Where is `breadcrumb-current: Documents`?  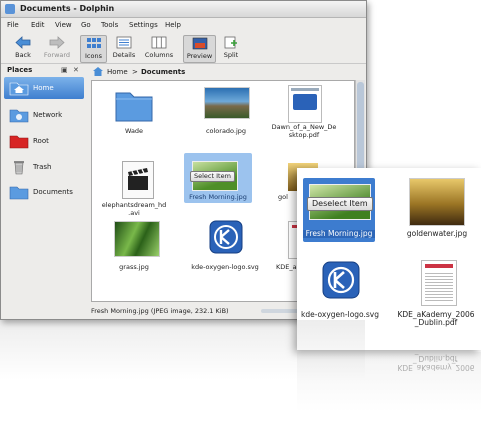 breadcrumb-current: Documents is located at coordinates (163, 72).